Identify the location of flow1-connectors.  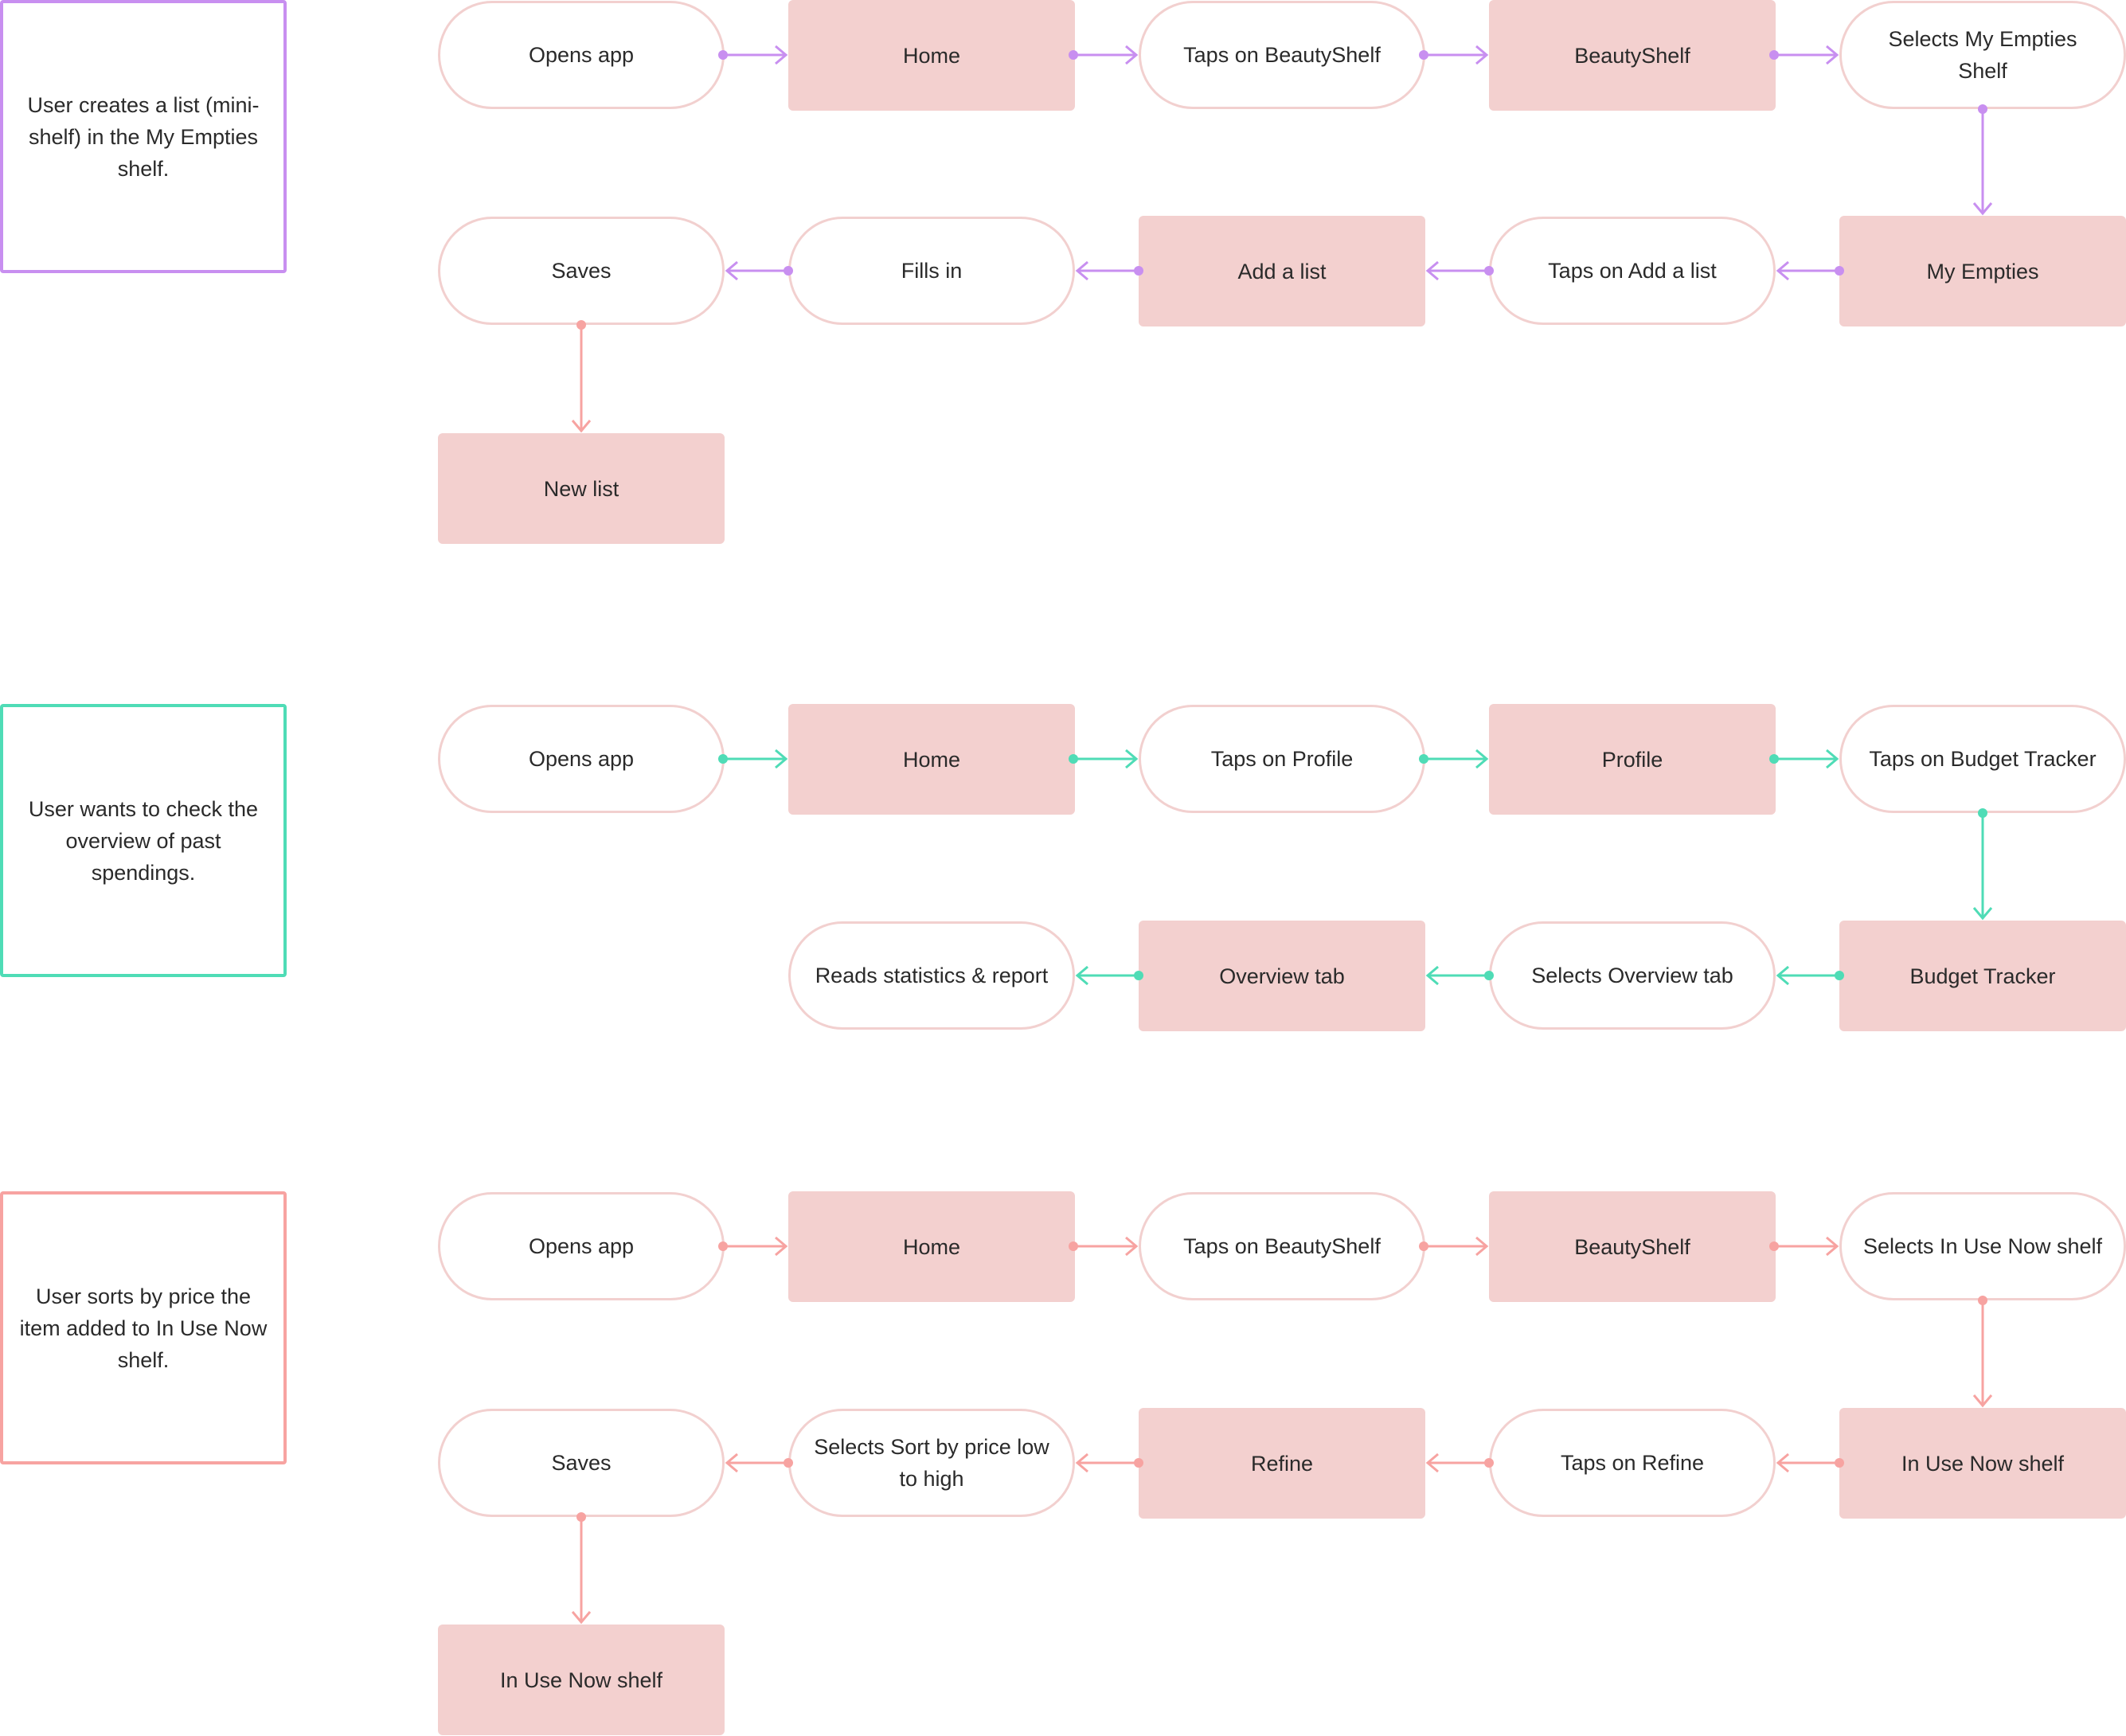
(1358, 163).